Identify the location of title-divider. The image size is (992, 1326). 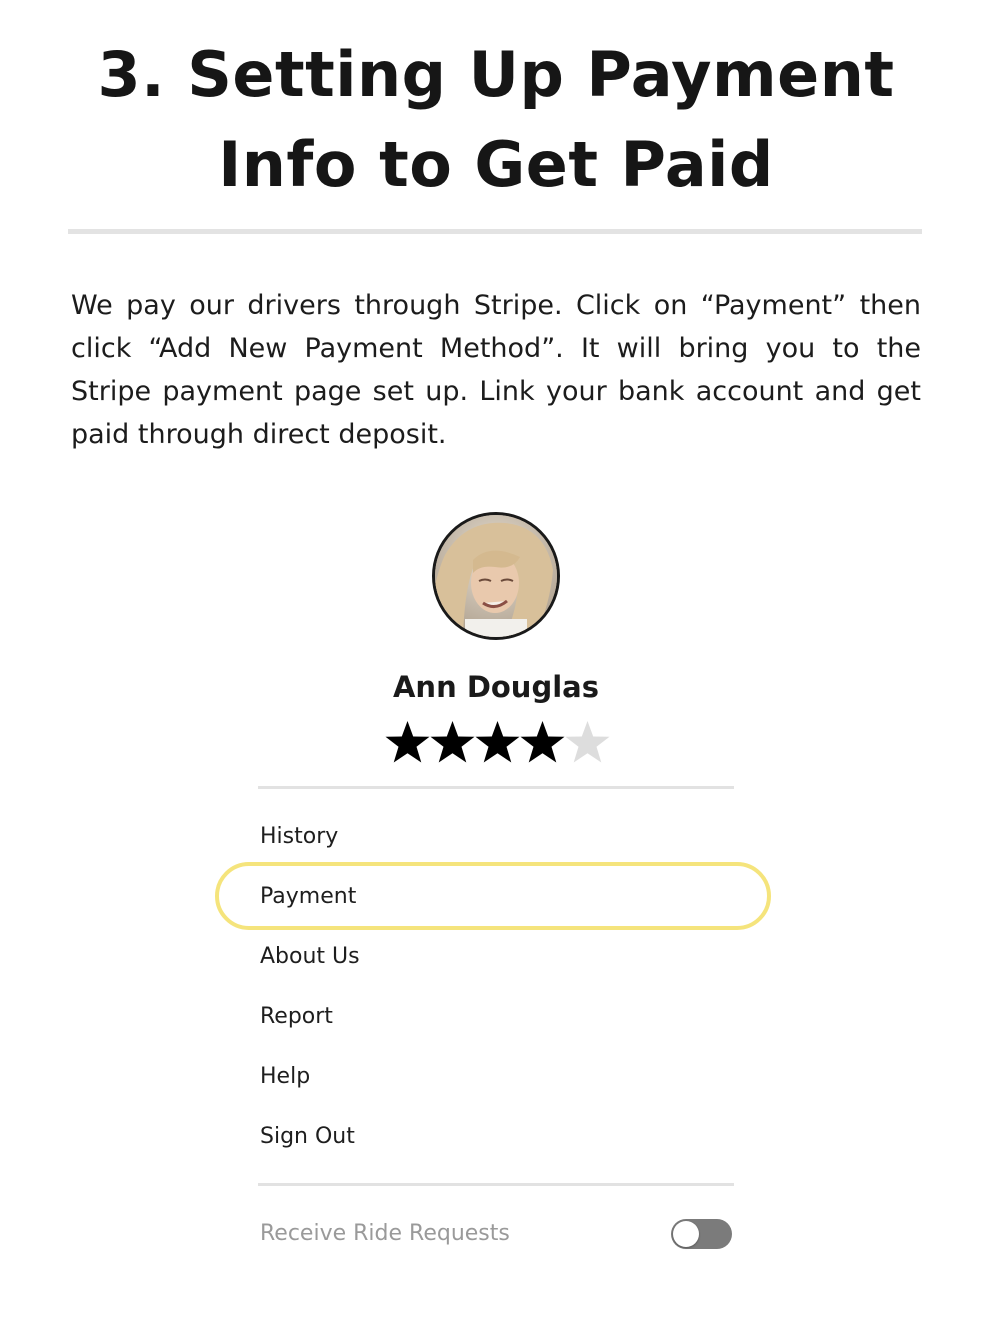
(495, 231).